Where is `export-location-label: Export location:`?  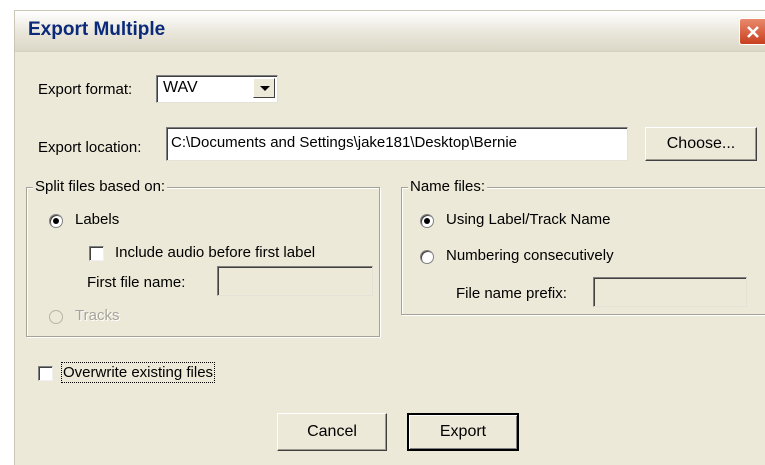
export-location-label: Export location: is located at coordinates (90, 147).